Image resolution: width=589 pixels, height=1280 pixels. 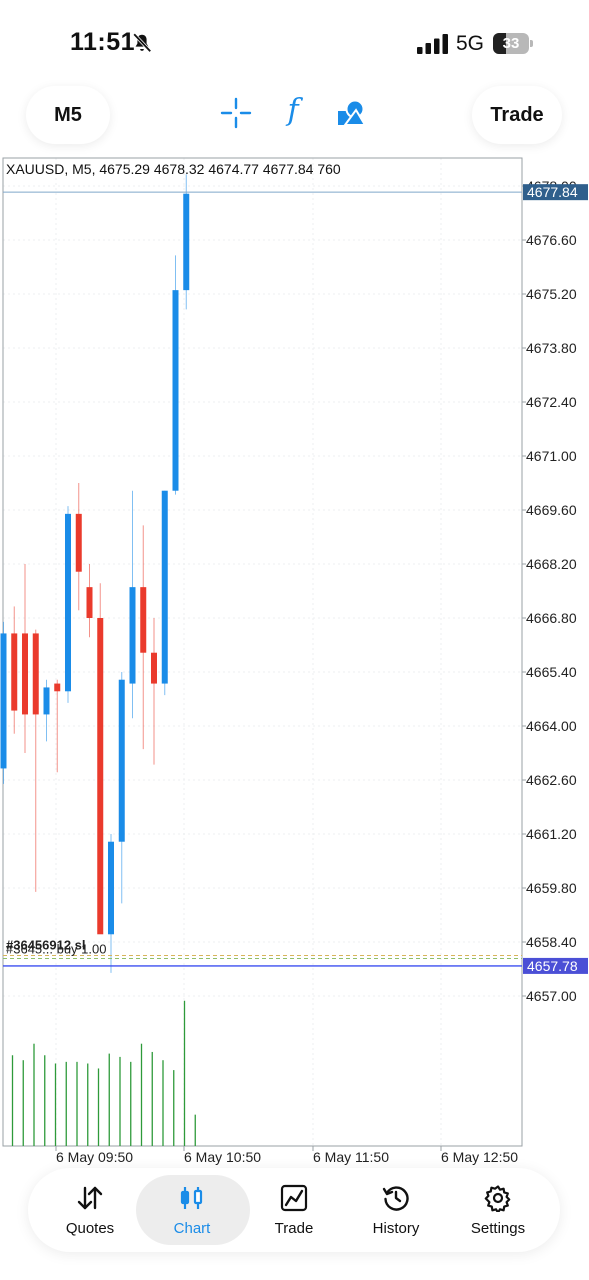 What do you see at coordinates (294, 1228) in the screenshot?
I see `nav-trade-label: Trade` at bounding box center [294, 1228].